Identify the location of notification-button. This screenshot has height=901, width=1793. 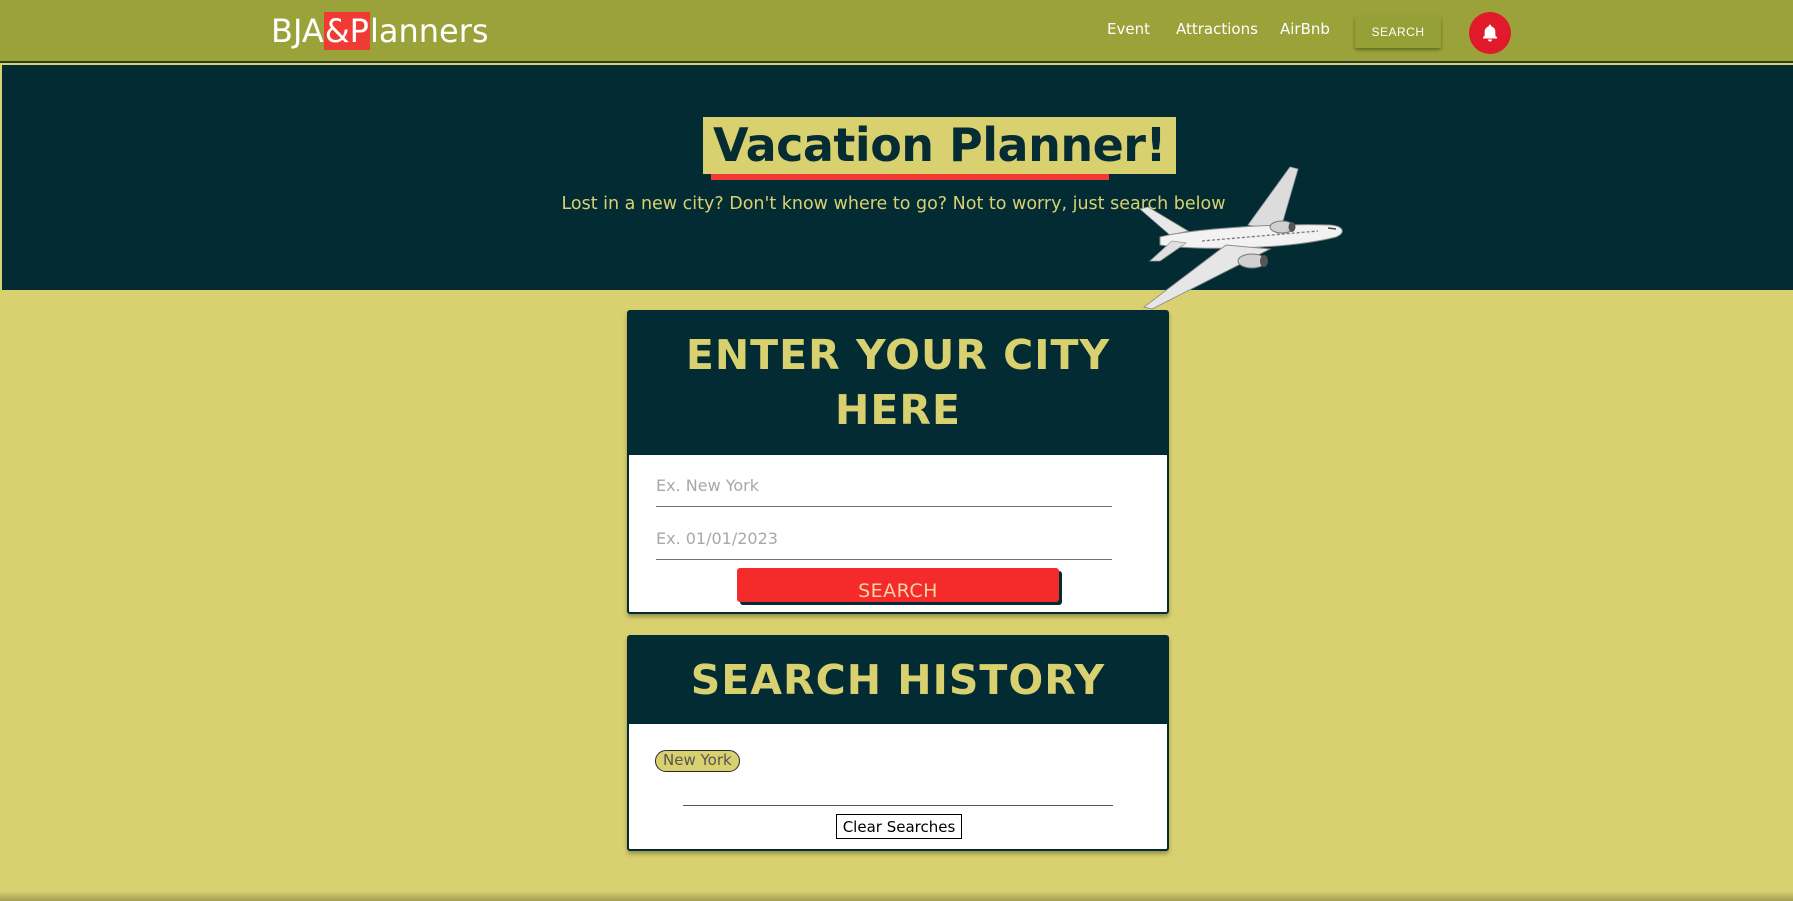
(1490, 33).